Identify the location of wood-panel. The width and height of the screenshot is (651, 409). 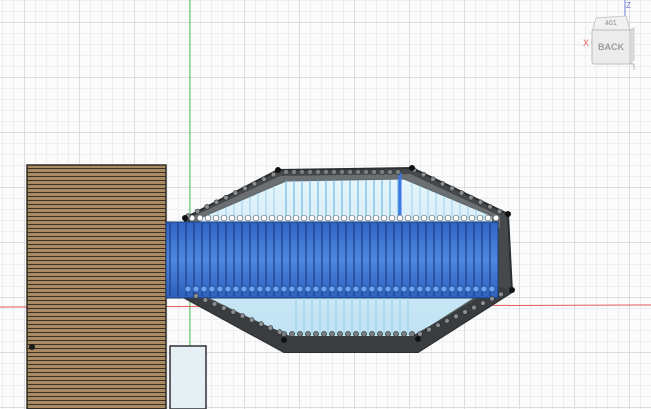
(96, 286).